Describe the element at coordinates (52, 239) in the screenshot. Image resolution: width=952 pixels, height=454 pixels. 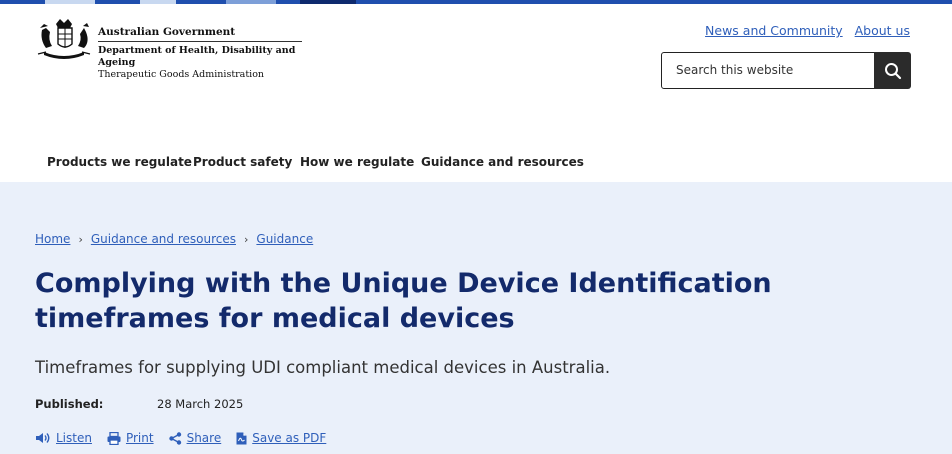
I see `breadcrumb-home: Home` at that location.